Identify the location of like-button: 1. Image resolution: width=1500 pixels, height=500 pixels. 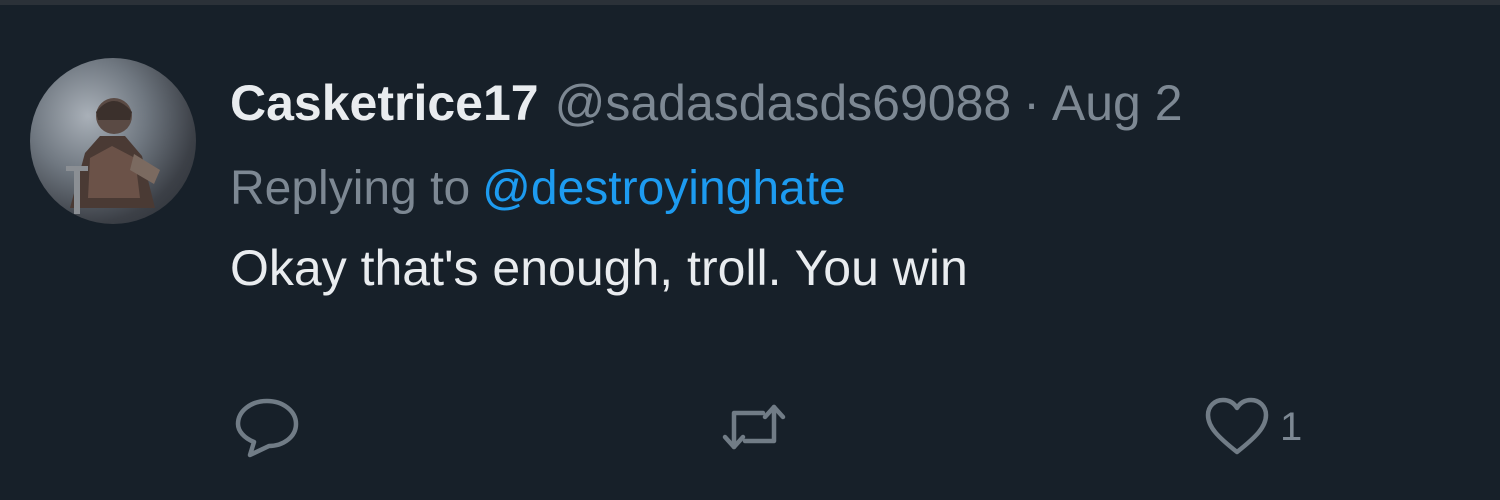
(1252, 427).